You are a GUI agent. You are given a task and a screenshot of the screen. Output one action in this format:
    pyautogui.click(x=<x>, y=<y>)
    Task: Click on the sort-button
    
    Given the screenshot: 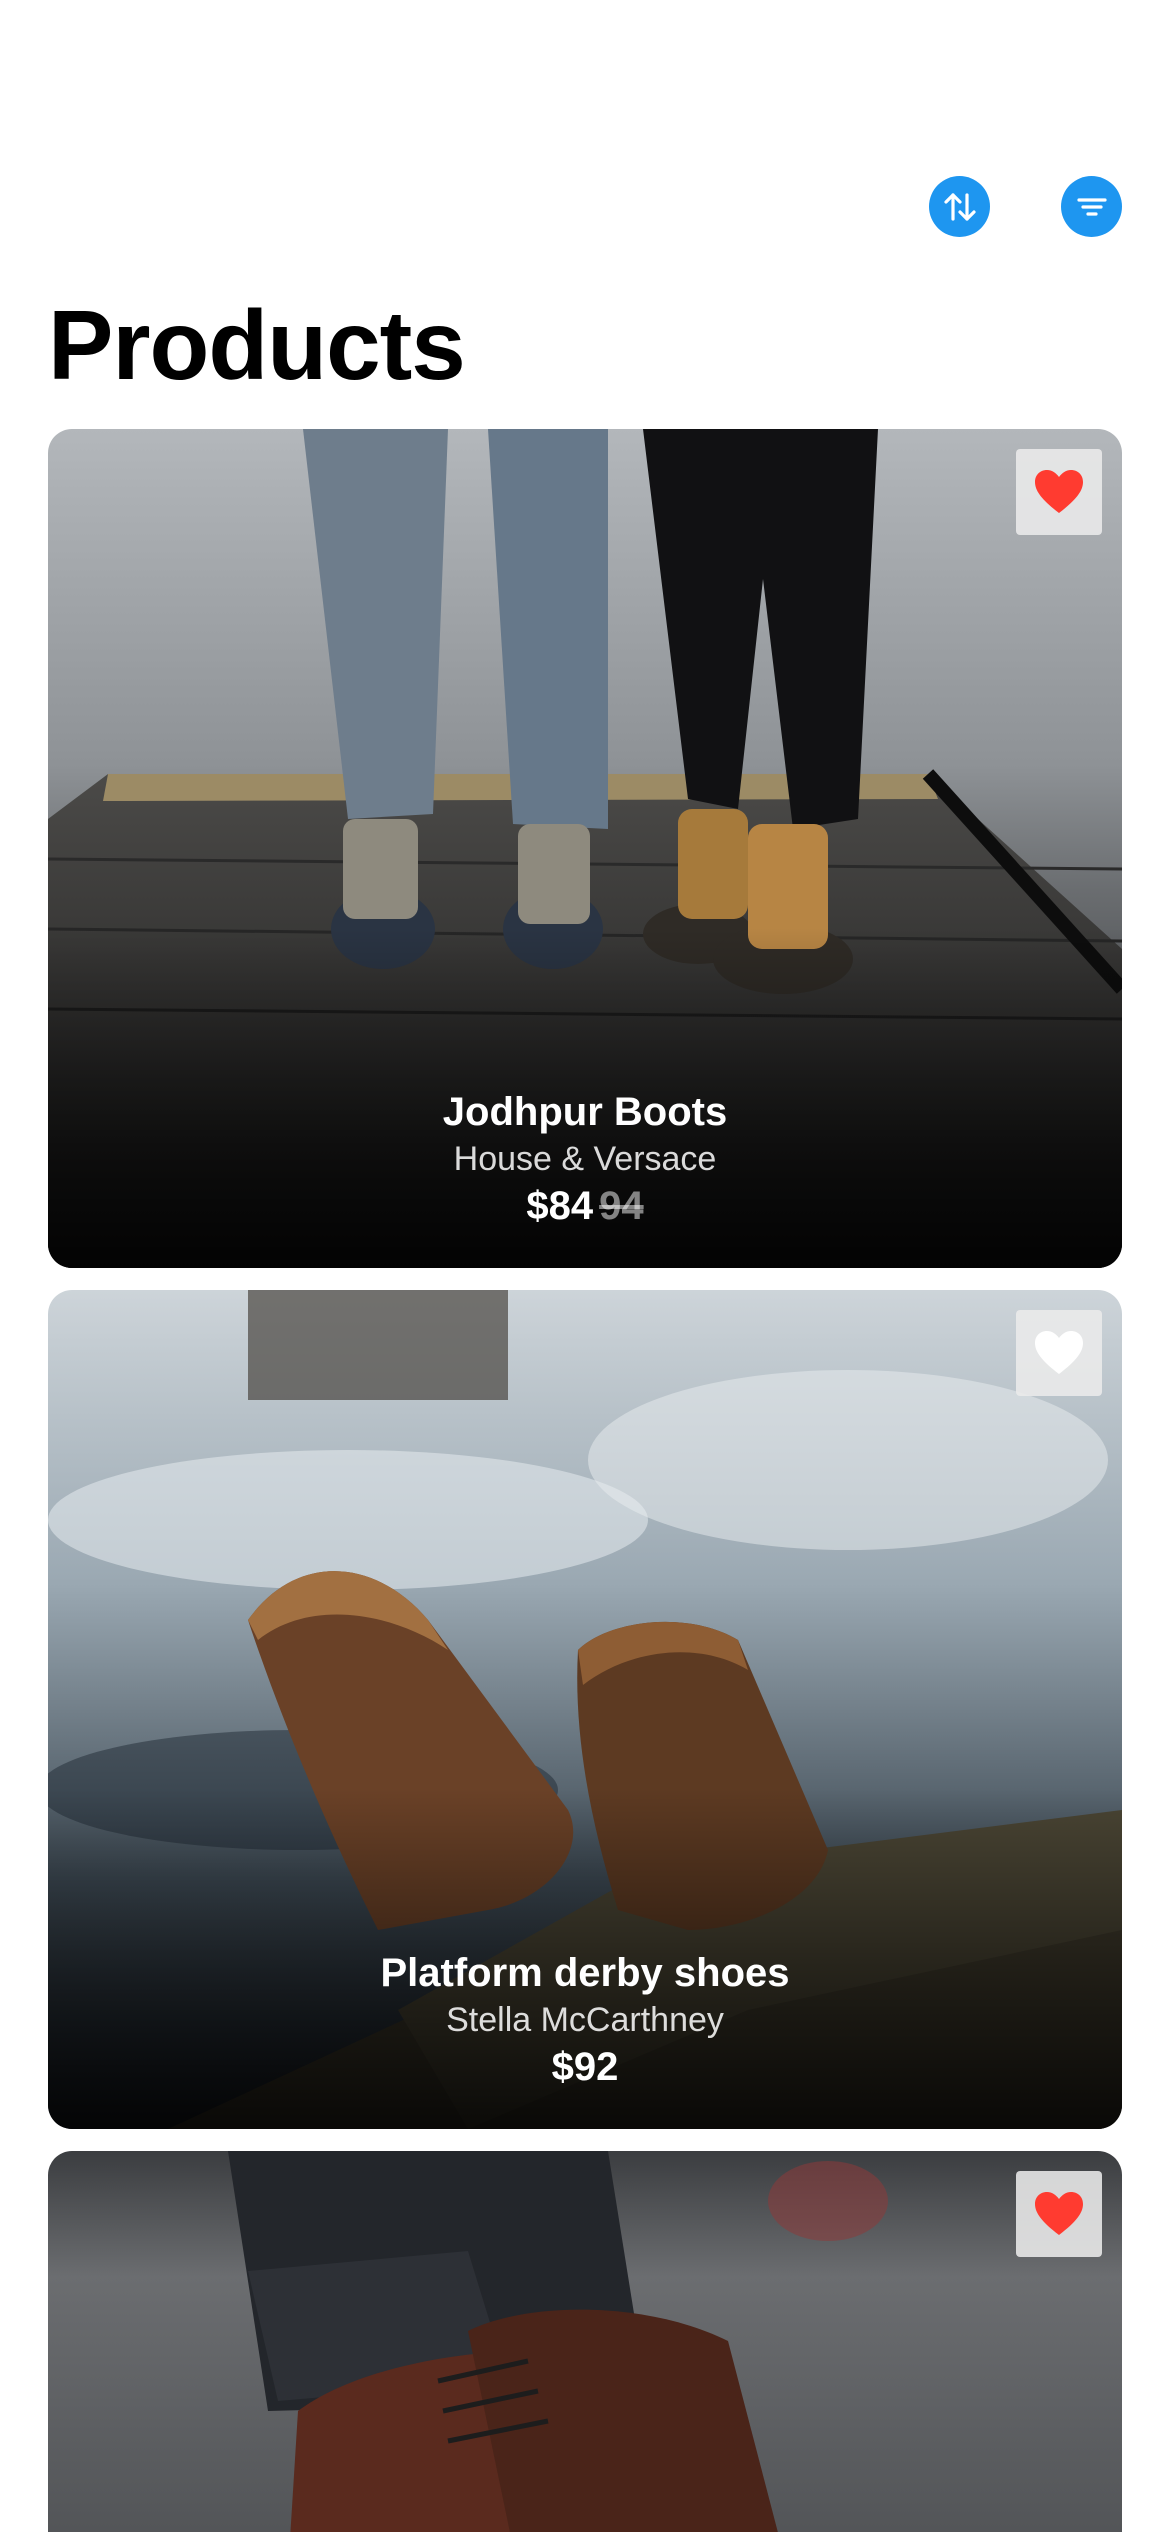 What is the action you would take?
    pyautogui.click(x=959, y=206)
    